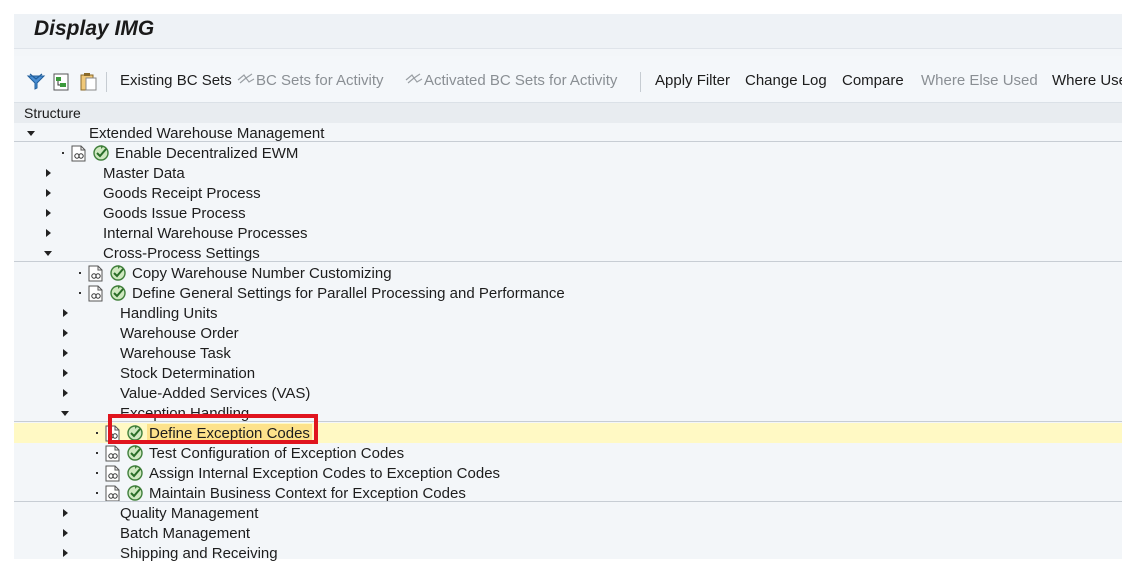 This screenshot has width=1122, height=563. What do you see at coordinates (175, 353) in the screenshot?
I see `tree-node-label: Warehouse Task` at bounding box center [175, 353].